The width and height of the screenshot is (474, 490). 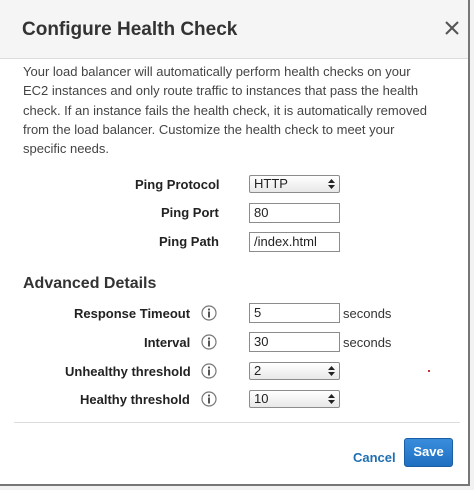 What do you see at coordinates (130, 29) in the screenshot?
I see `dialog-title: Configure Health Check` at bounding box center [130, 29].